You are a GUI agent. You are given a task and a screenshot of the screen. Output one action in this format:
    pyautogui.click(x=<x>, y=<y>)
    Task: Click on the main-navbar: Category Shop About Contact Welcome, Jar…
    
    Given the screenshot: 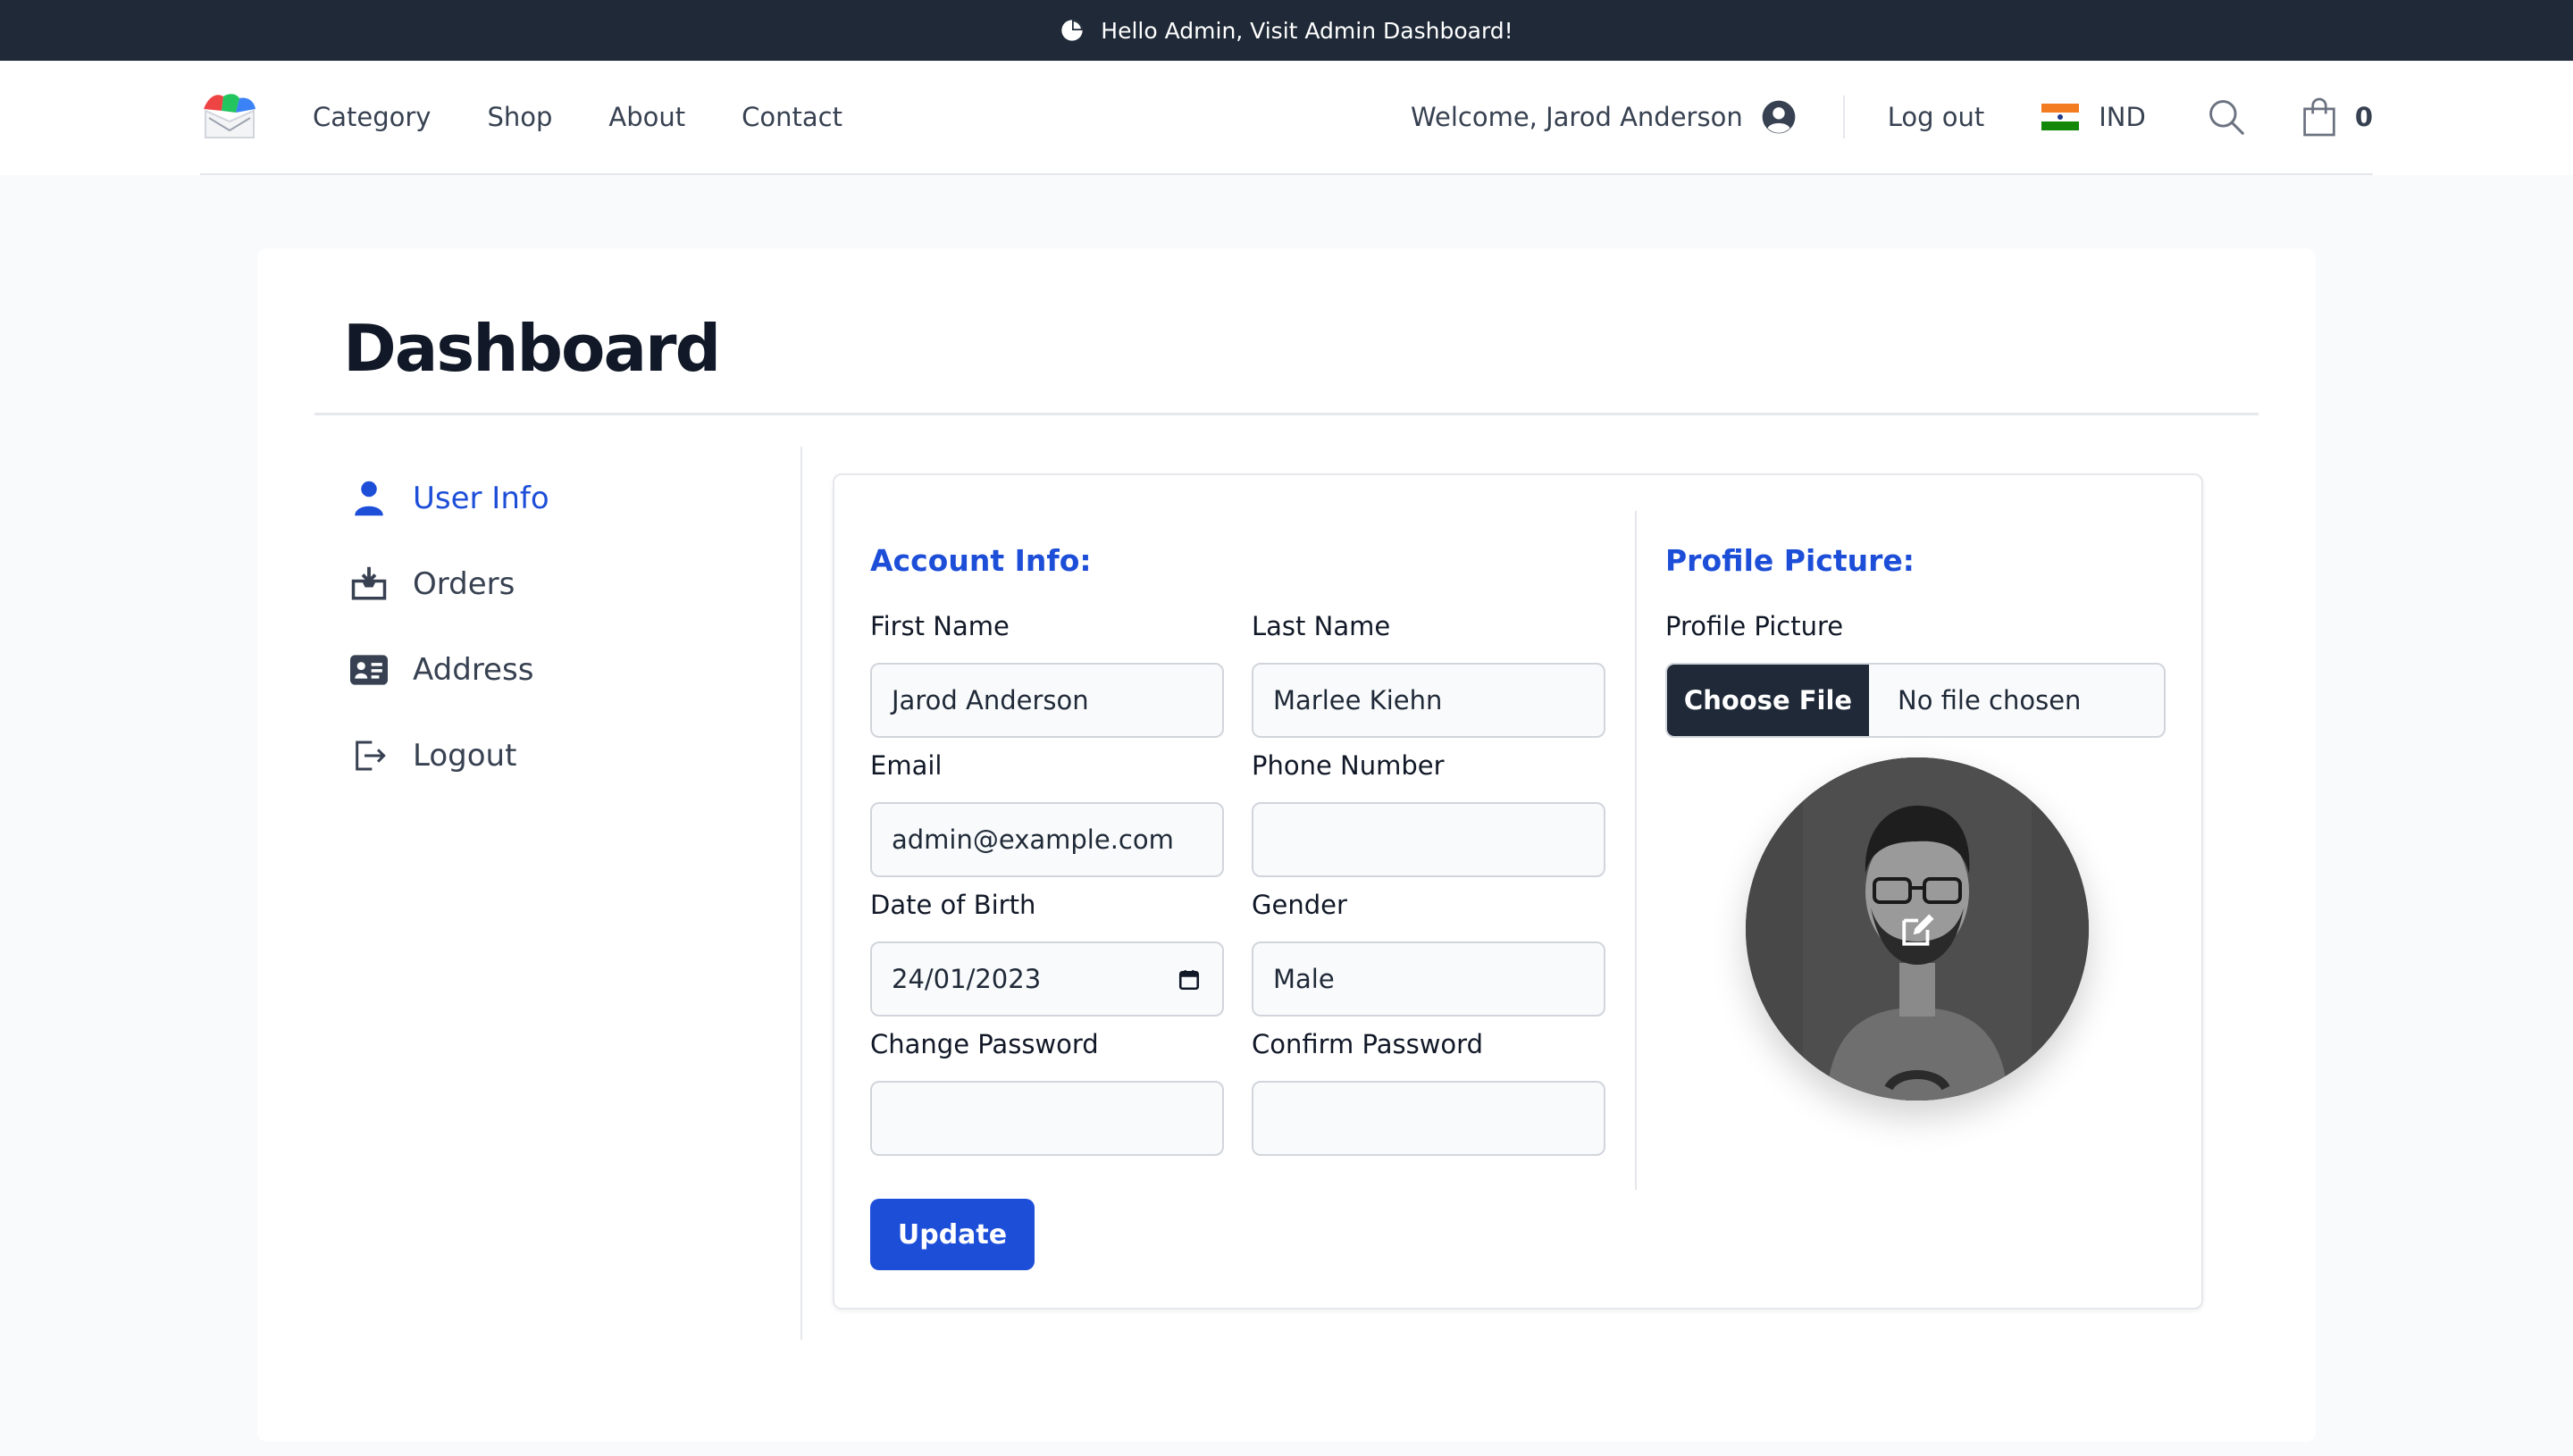 What is the action you would take?
    pyautogui.click(x=1286, y=118)
    